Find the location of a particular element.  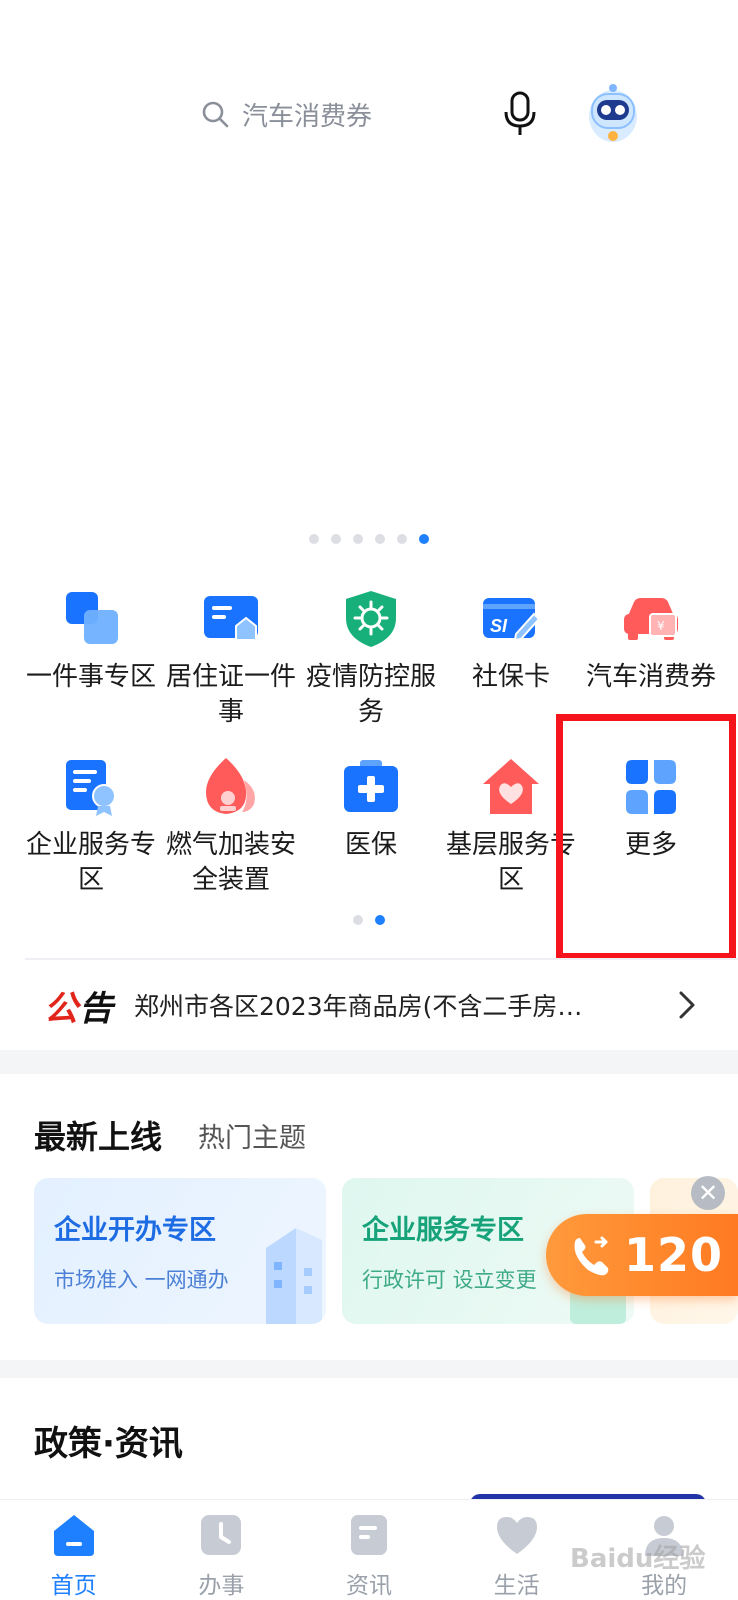

virus-shield-icon is located at coordinates (371, 619).